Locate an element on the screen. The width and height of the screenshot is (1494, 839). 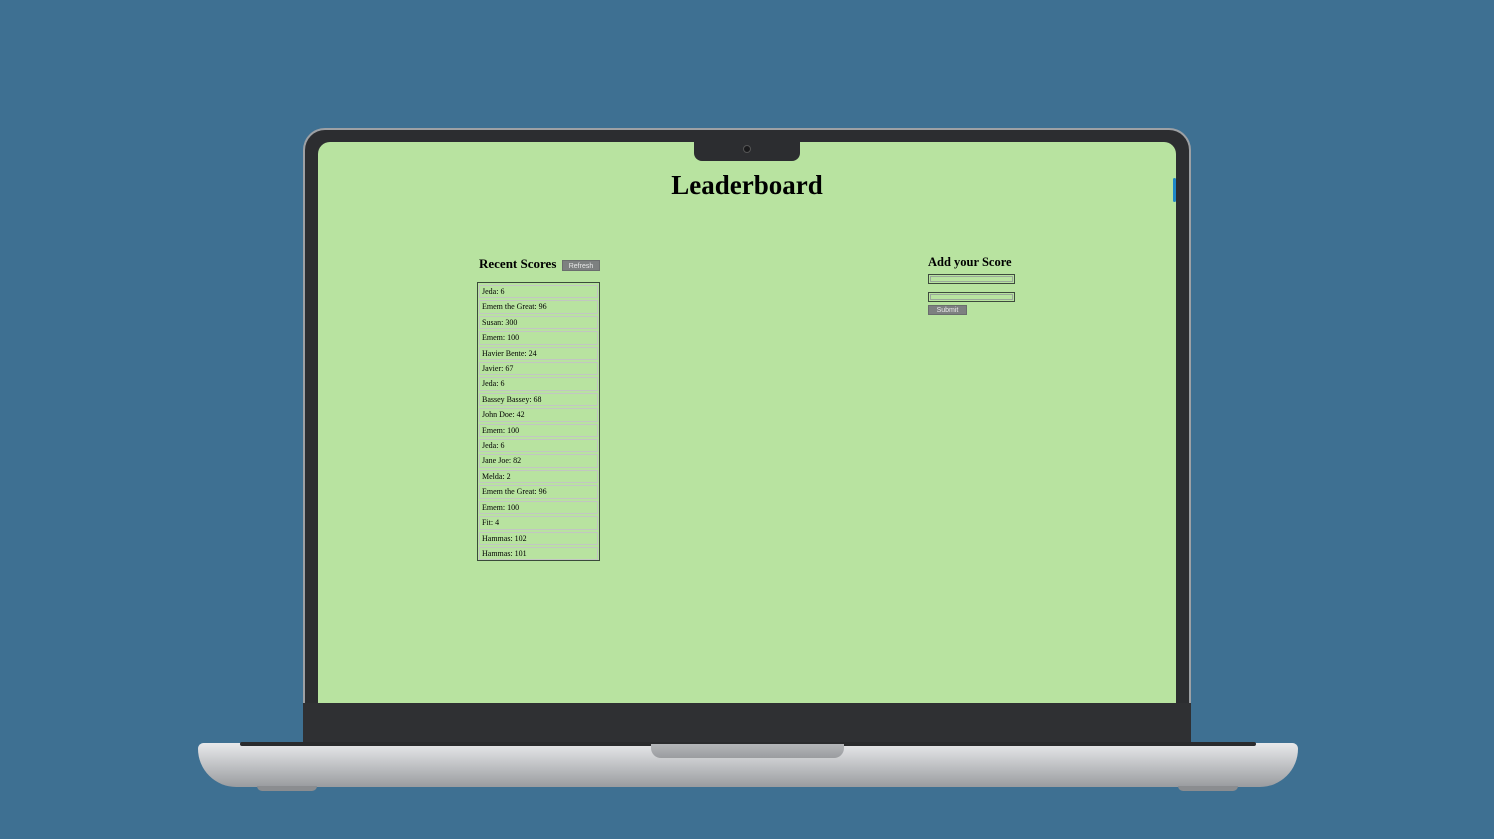
score-list-item: Susan: 300 is located at coordinates (538, 322).